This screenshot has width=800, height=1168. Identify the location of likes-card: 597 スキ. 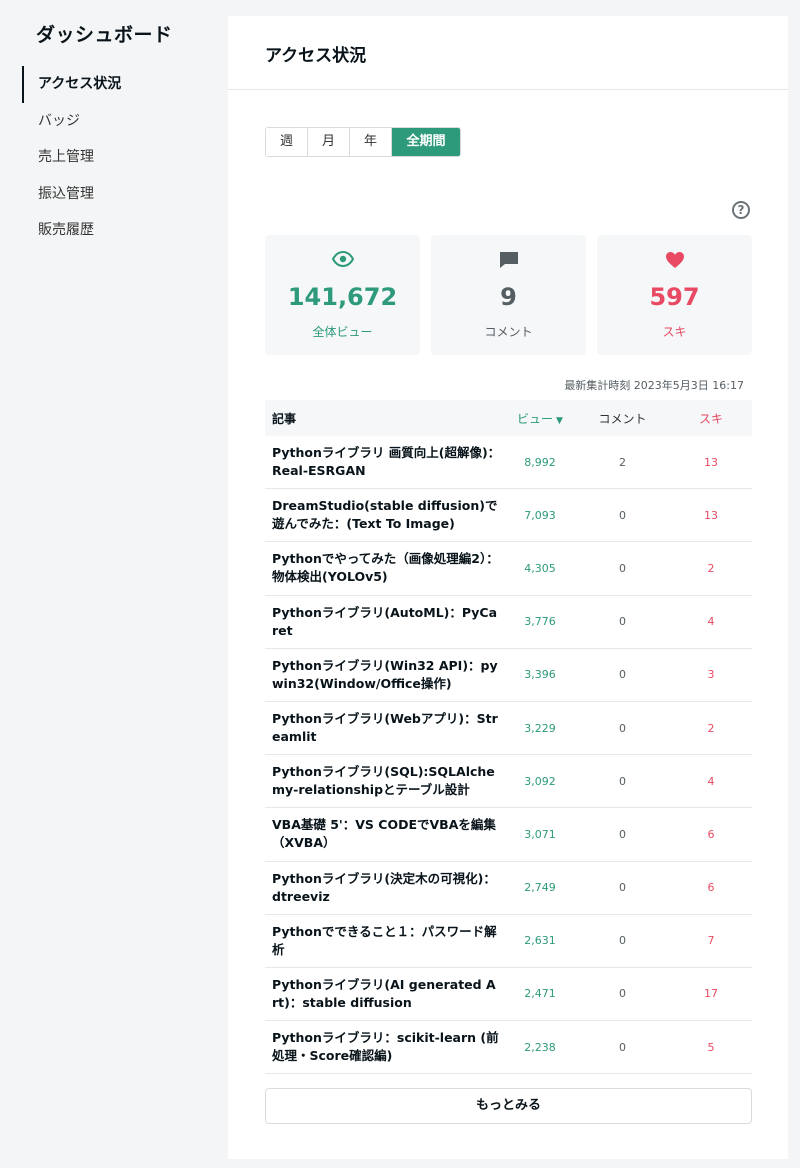
(674, 295).